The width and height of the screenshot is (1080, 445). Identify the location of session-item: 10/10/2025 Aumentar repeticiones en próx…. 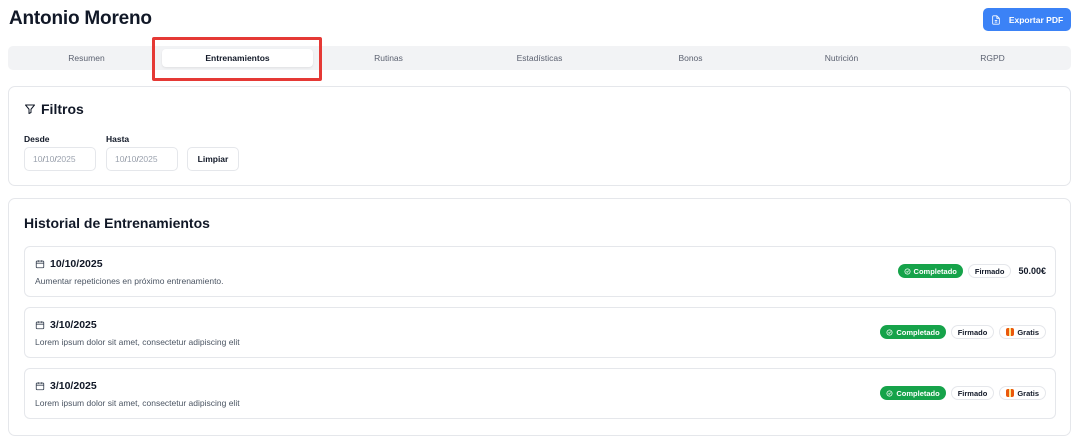
(540, 271).